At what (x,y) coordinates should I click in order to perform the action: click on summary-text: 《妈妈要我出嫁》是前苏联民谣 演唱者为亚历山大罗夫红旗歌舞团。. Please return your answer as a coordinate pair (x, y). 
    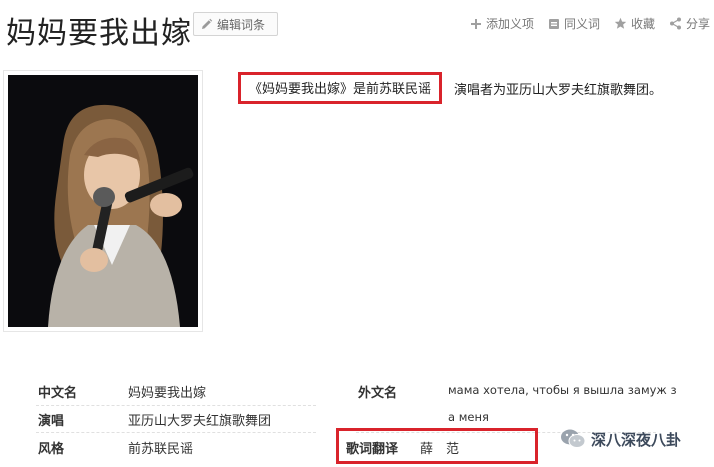
    Looking at the image, I should click on (450, 88).